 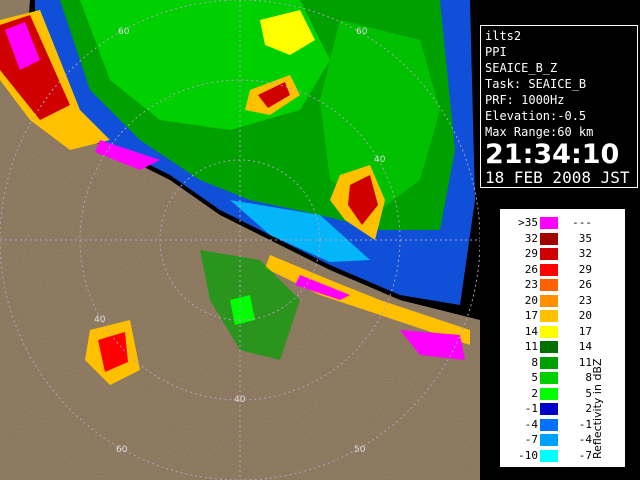 I want to click on legend-low-value: 20, so click(x=531, y=300).